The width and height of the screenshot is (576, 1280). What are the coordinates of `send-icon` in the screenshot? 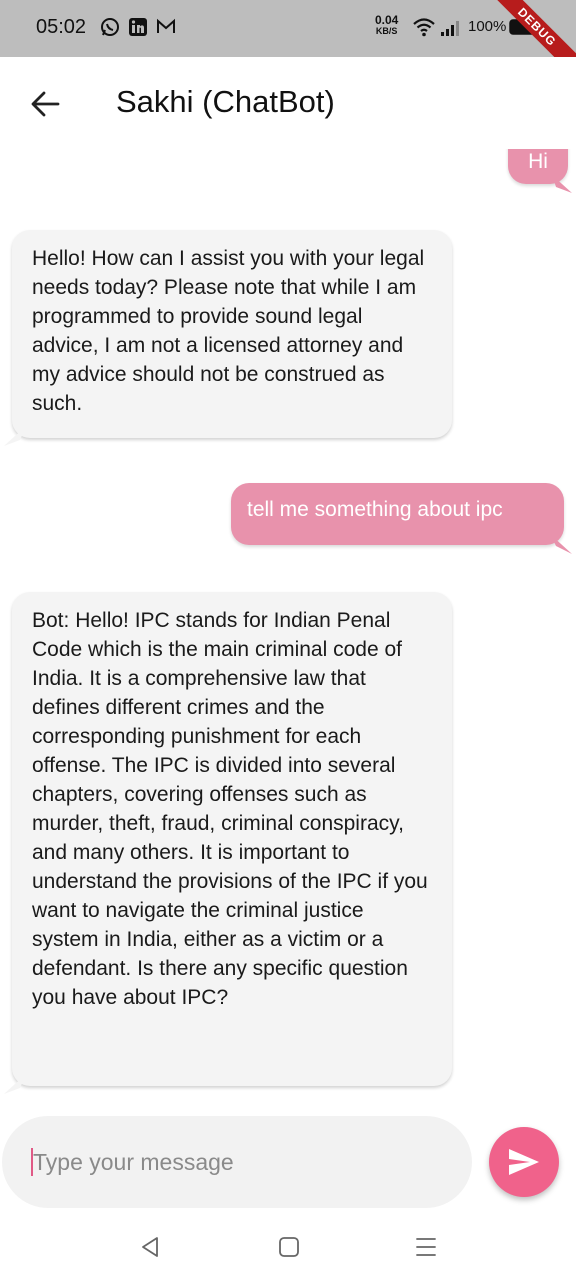 It's located at (524, 1162).